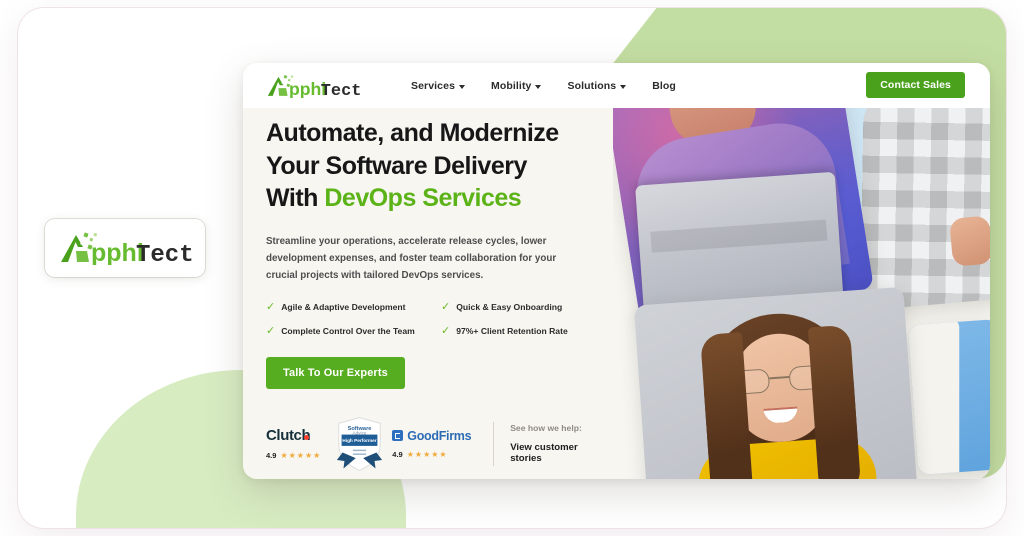 The image size is (1024, 536). I want to click on headline-accent: DevOps Services, so click(423, 198).